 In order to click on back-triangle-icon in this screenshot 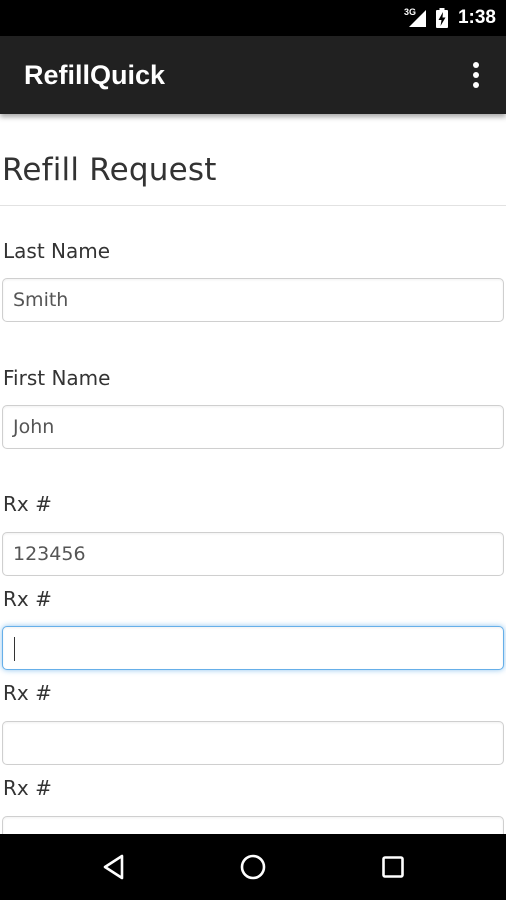, I will do `click(114, 867)`.